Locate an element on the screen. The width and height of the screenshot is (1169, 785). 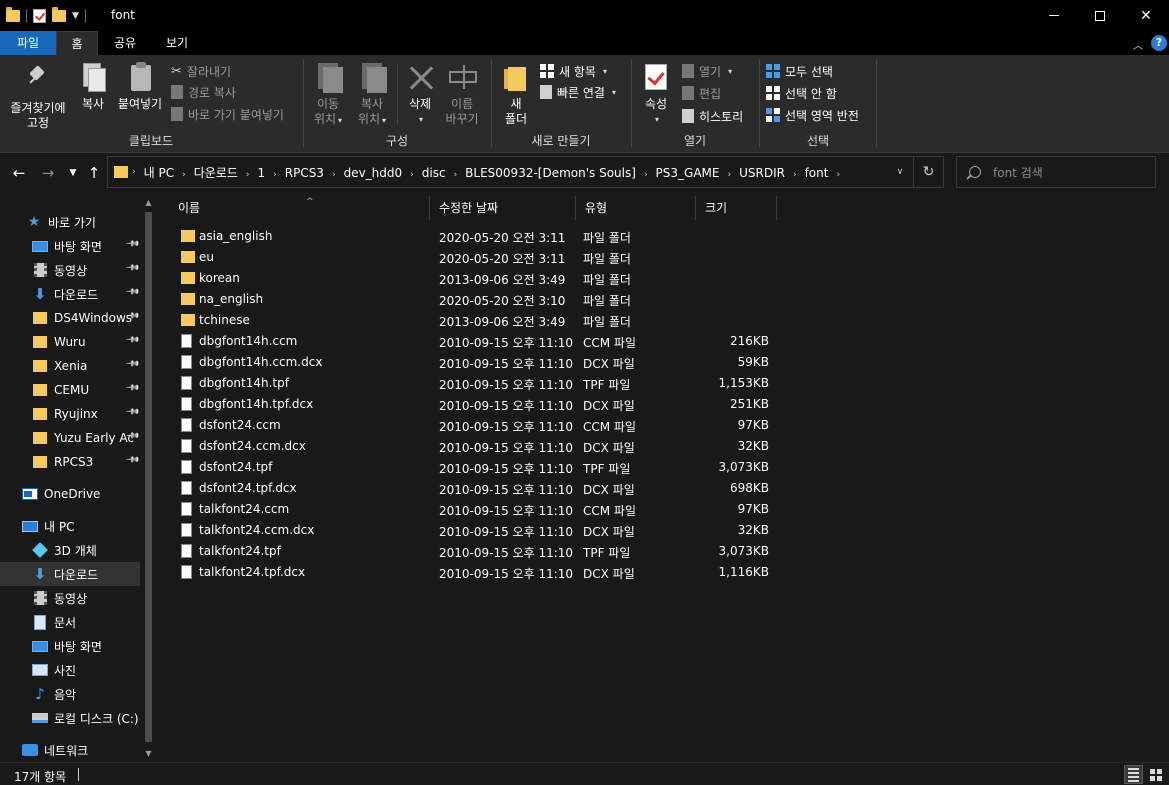
table-row: korean 2013-09-06 오전 3:49 파일 폴더 is located at coordinates (475, 278).